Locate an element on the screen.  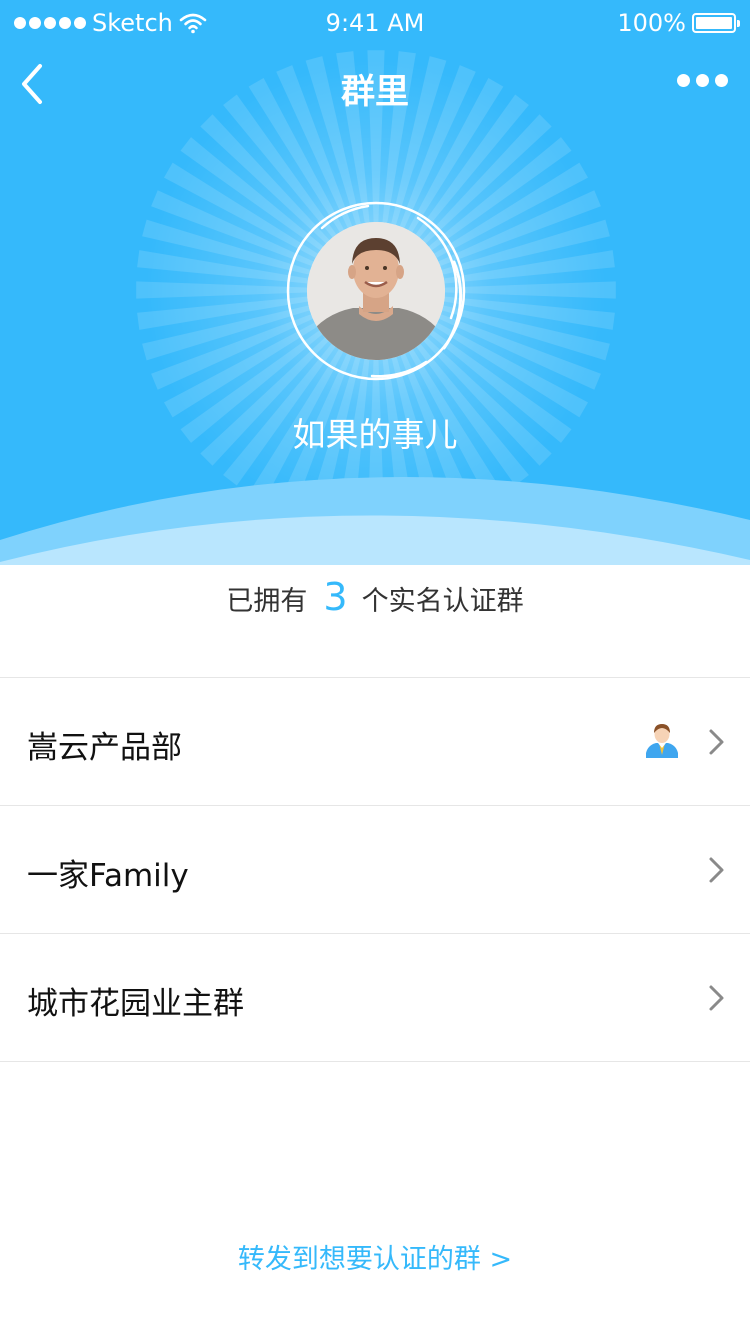
more-horizontal-icon is located at coordinates (683, 80).